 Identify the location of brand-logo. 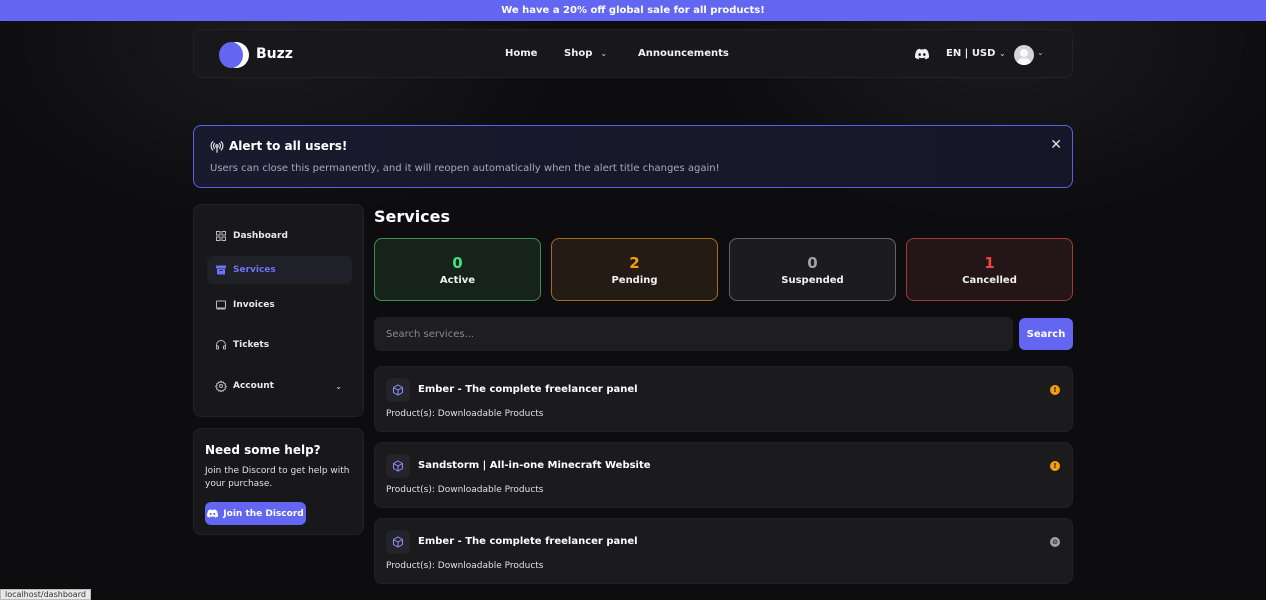
(232, 55).